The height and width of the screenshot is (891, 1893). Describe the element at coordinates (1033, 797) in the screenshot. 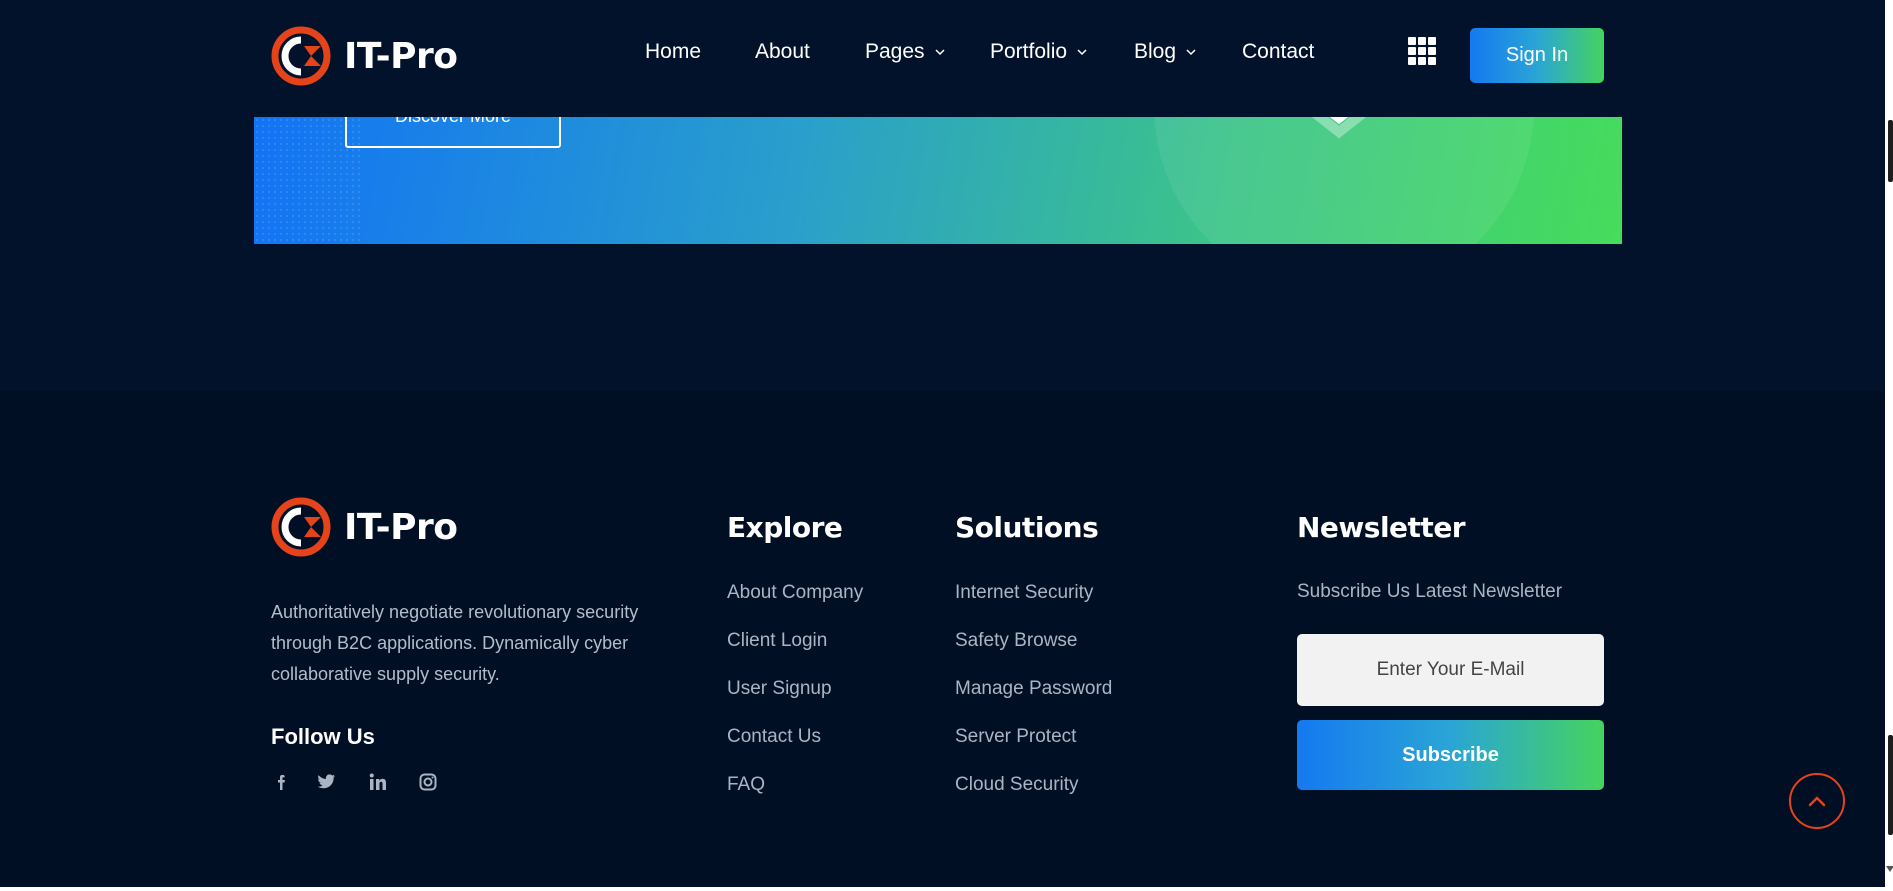

I see `footer-link-cloud-security: Cloud Security` at that location.